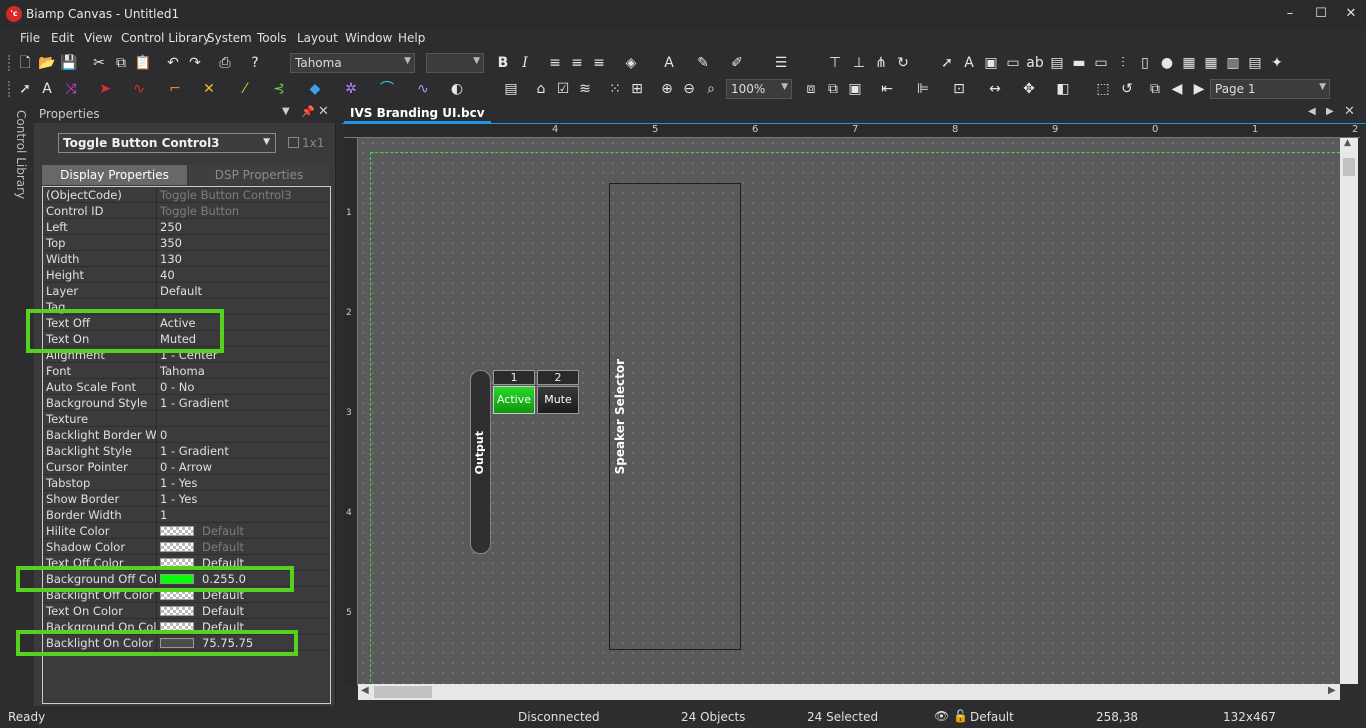 Image resolution: width=1366 pixels, height=728 pixels. What do you see at coordinates (903, 63) in the screenshot?
I see `refresh-icon: ↻` at bounding box center [903, 63].